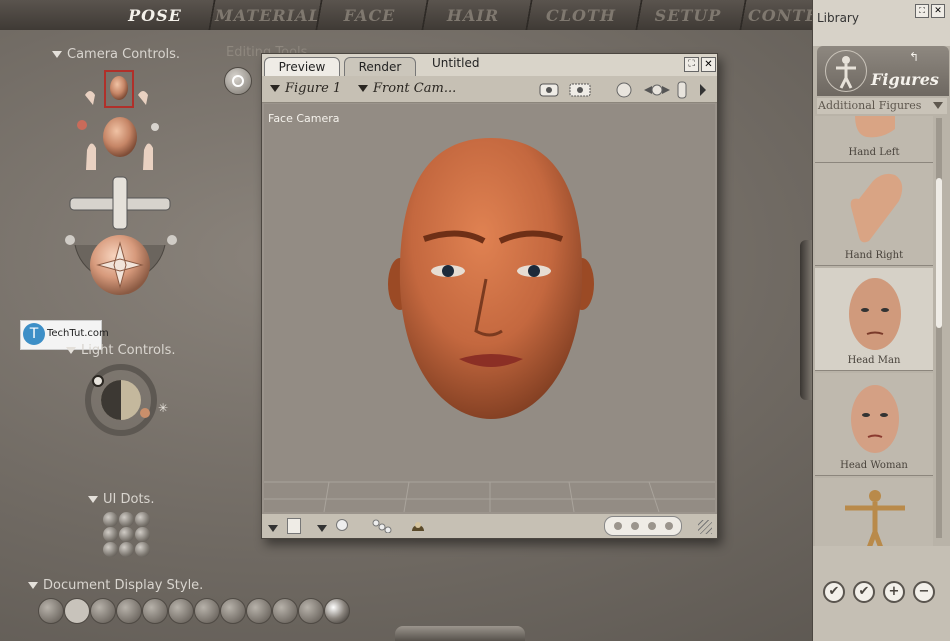  What do you see at coordinates (337, 611) in the screenshot?
I see `display-style-texture-shaded-icon` at bounding box center [337, 611].